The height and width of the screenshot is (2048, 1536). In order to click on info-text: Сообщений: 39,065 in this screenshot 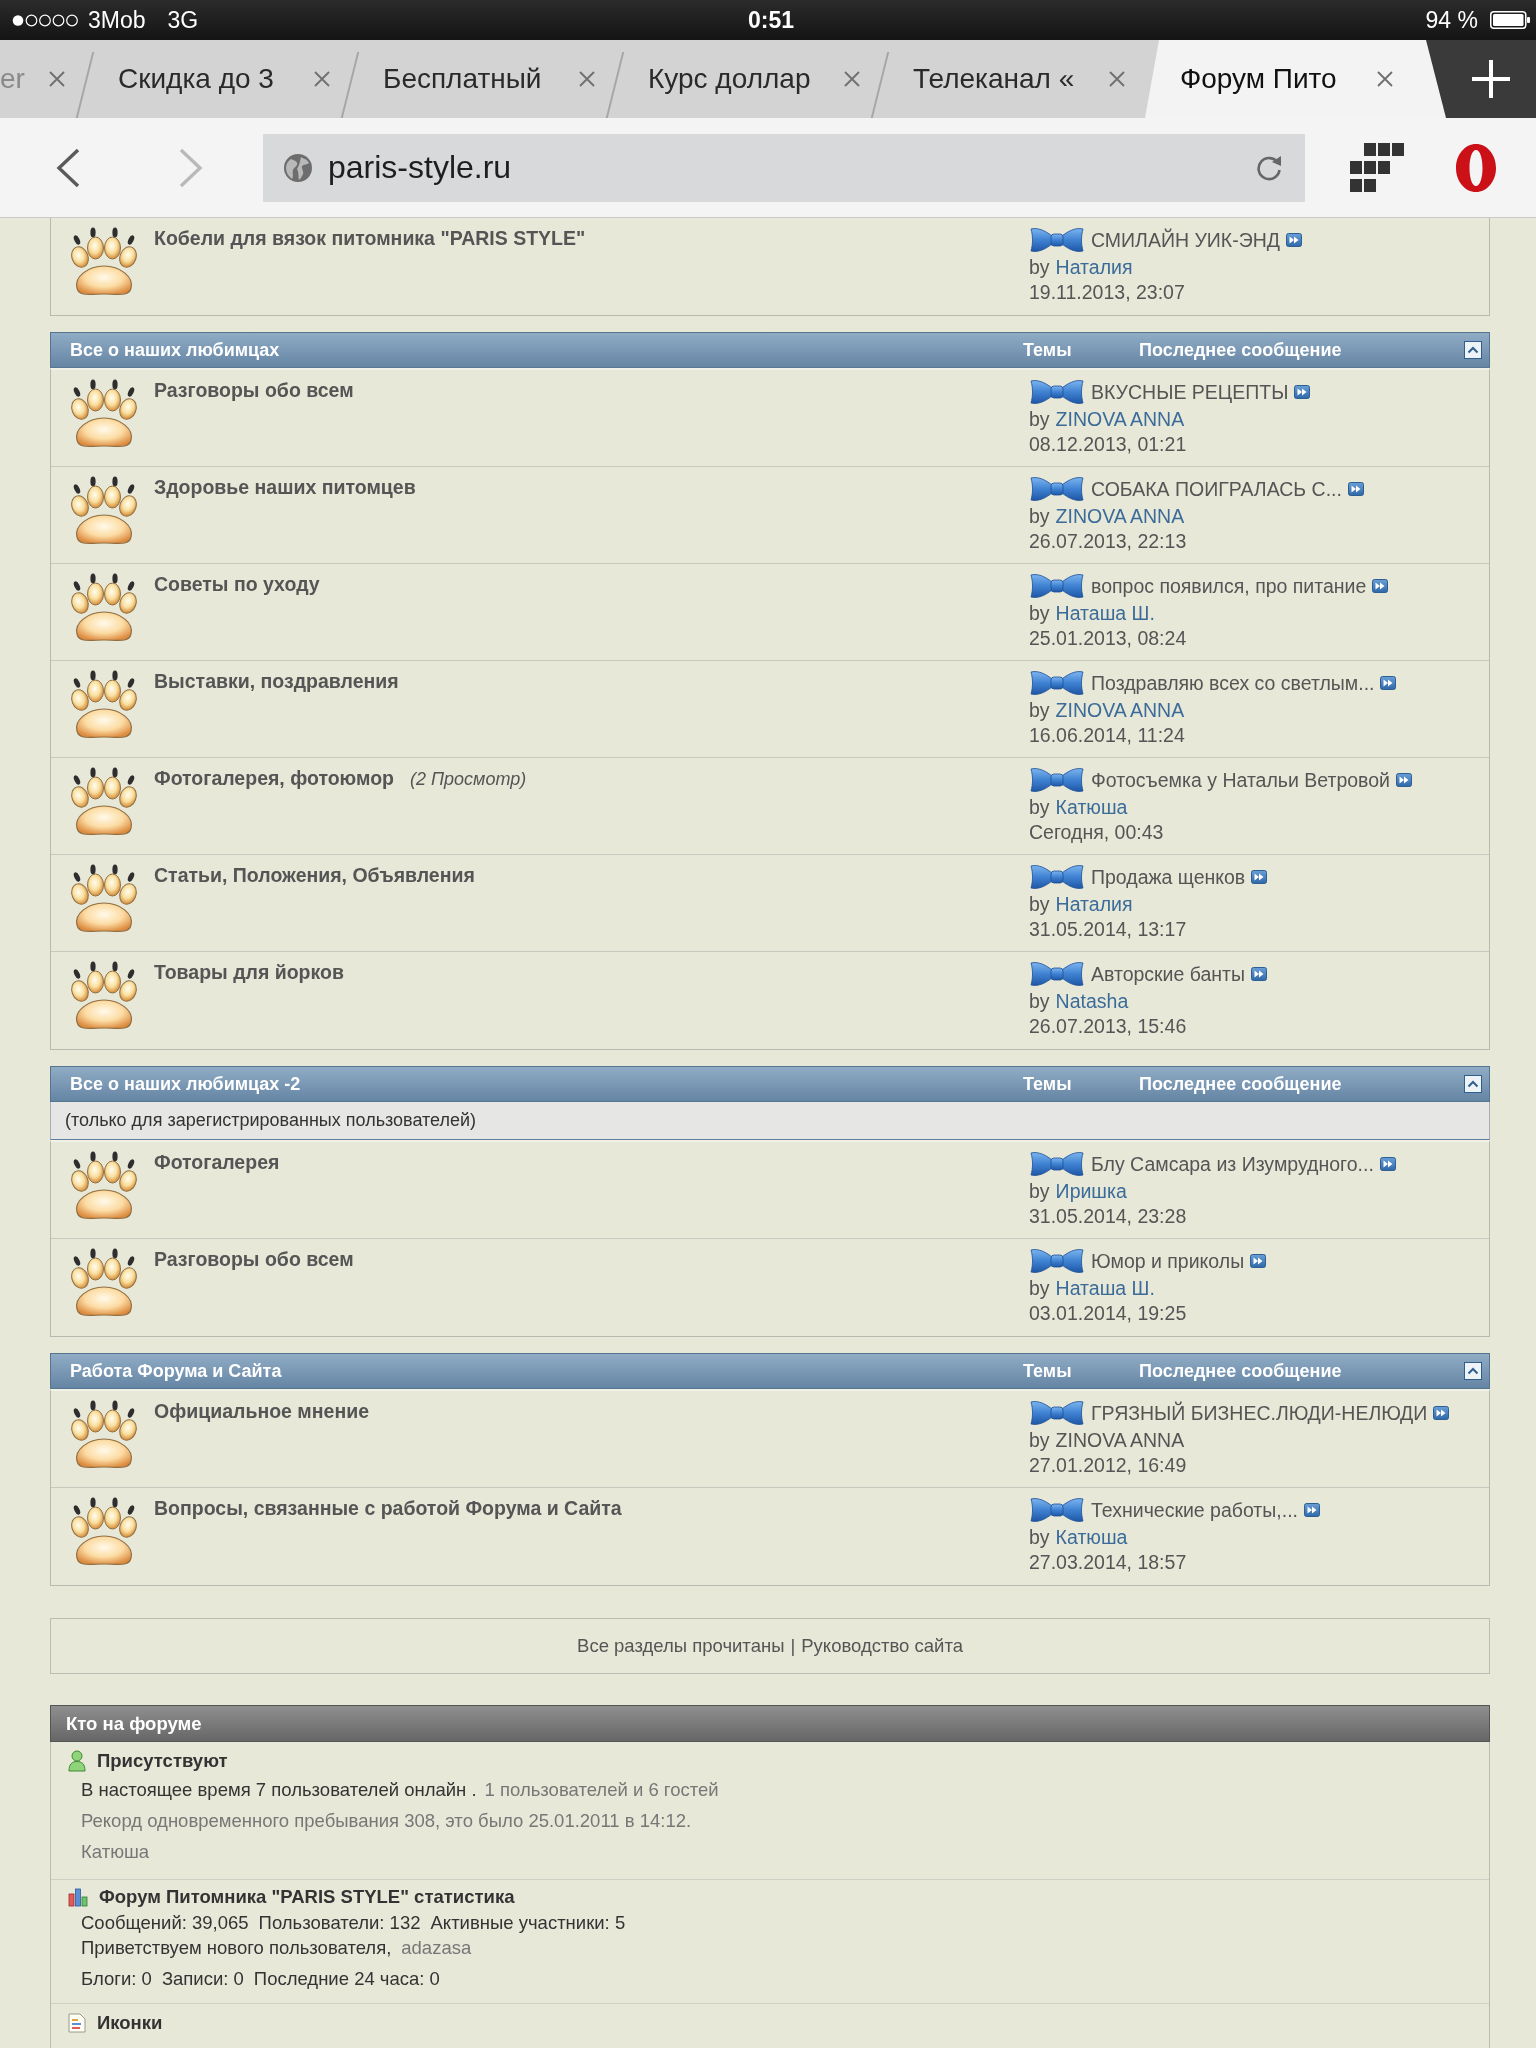, I will do `click(165, 1923)`.